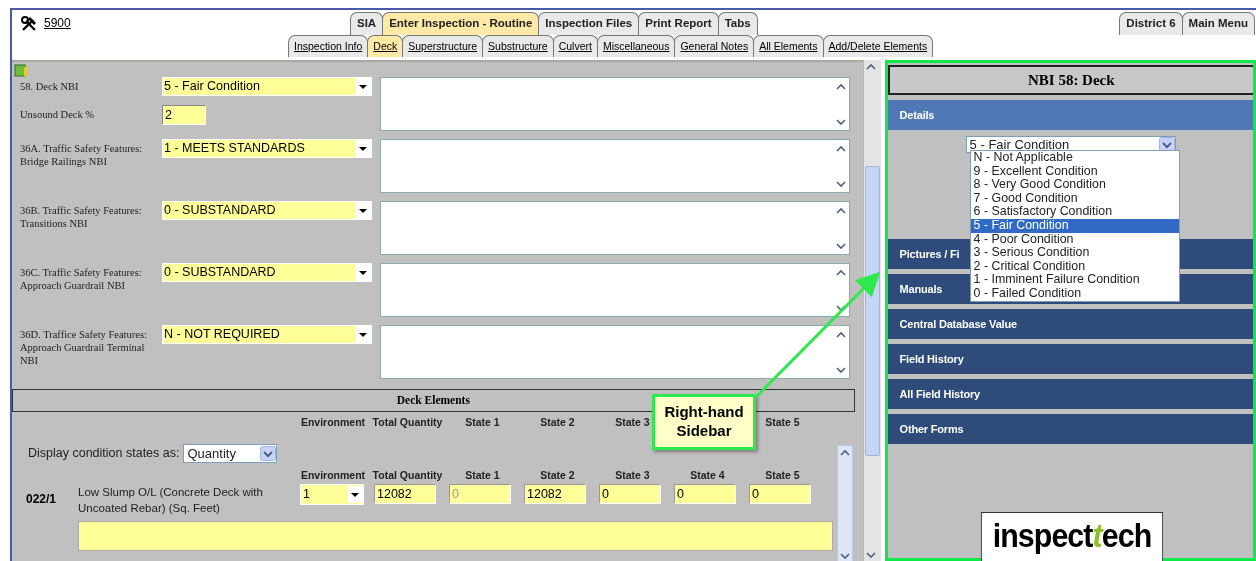 The height and width of the screenshot is (561, 1256). I want to click on sidebar-title: NBI 58: Deck, so click(1070, 80).